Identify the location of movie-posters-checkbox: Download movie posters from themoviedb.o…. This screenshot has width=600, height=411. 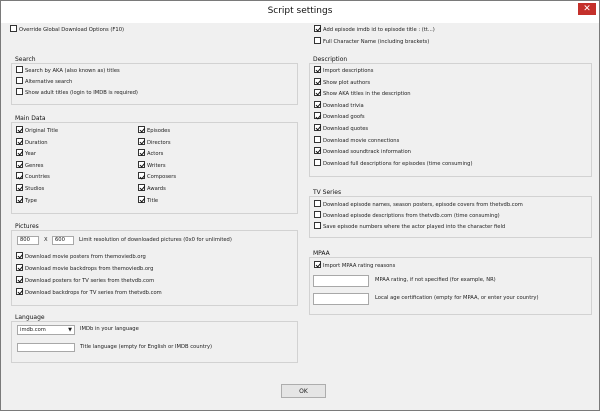
(81, 257).